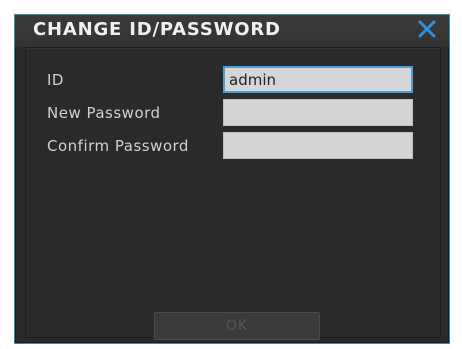  I want to click on id-field, so click(318, 79).